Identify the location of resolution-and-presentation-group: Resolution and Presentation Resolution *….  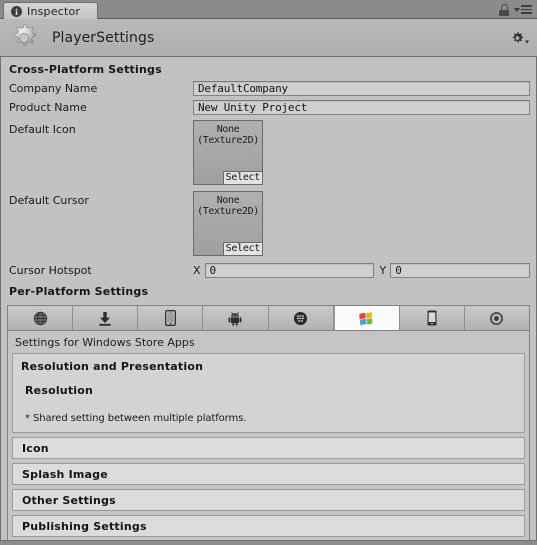
(268, 393).